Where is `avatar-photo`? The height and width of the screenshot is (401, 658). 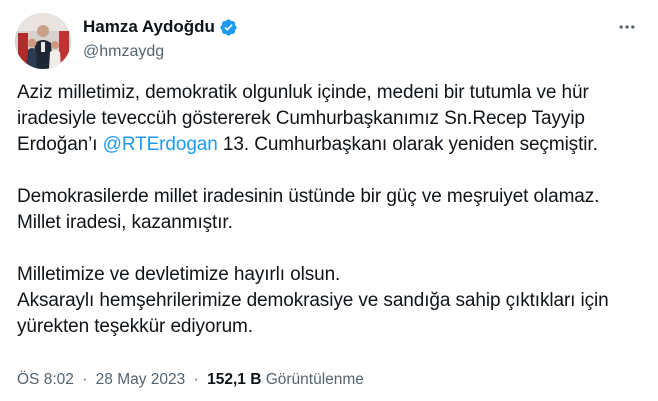
avatar-photo is located at coordinates (43, 41).